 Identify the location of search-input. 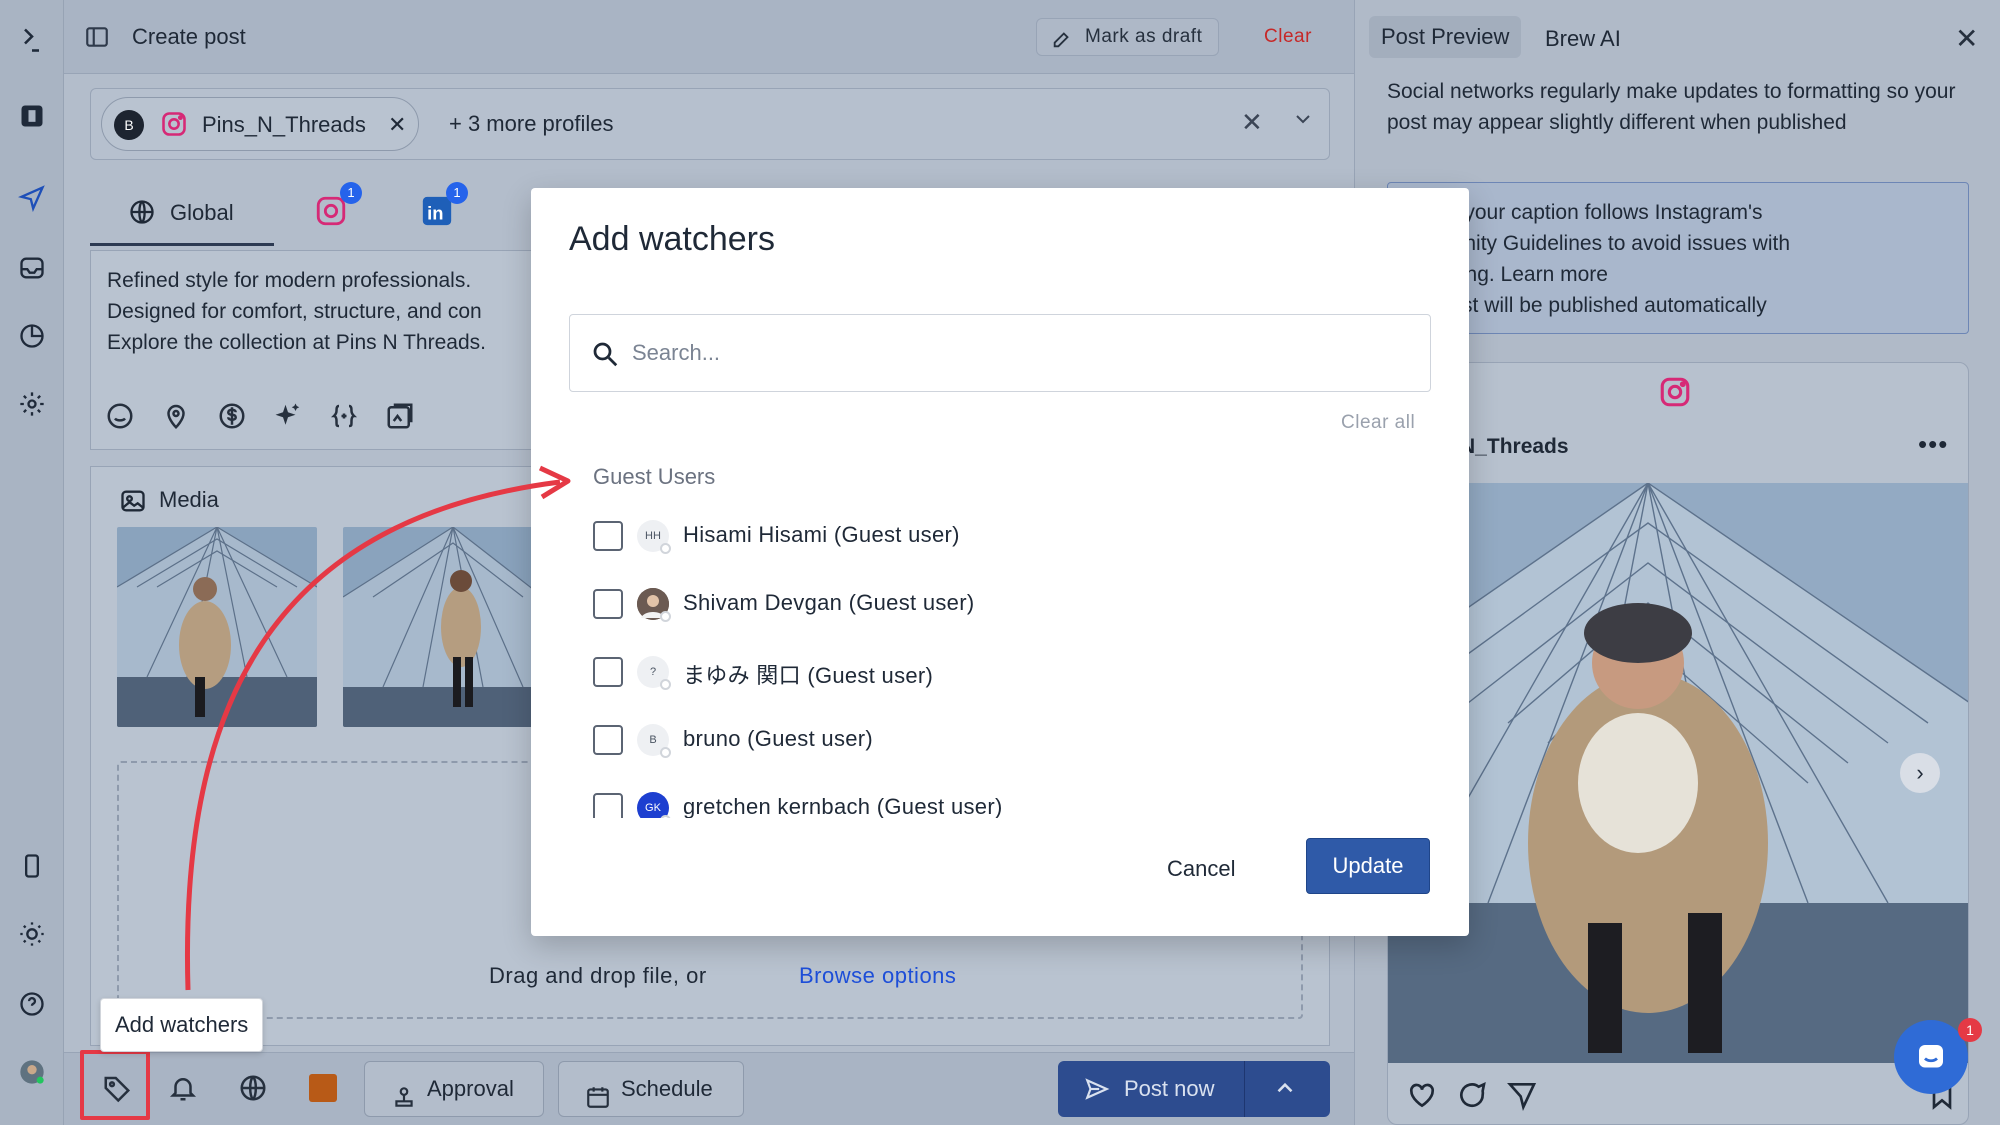
(1012, 353).